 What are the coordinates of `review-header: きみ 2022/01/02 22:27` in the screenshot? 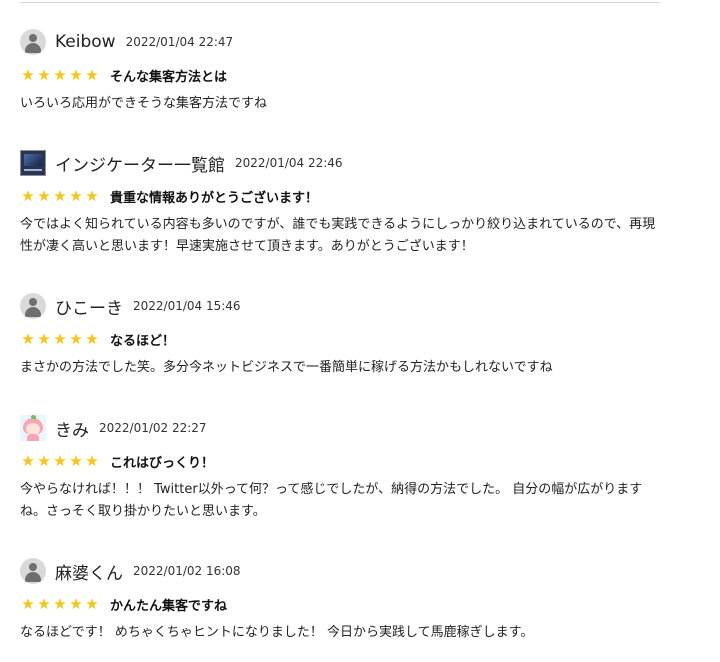 It's located at (350, 428).